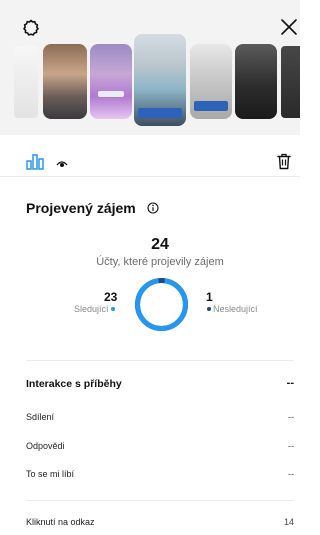 Image resolution: width=320 pixels, height=535 pixels. I want to click on interaction-row-label: Odpovědi, so click(45, 446).